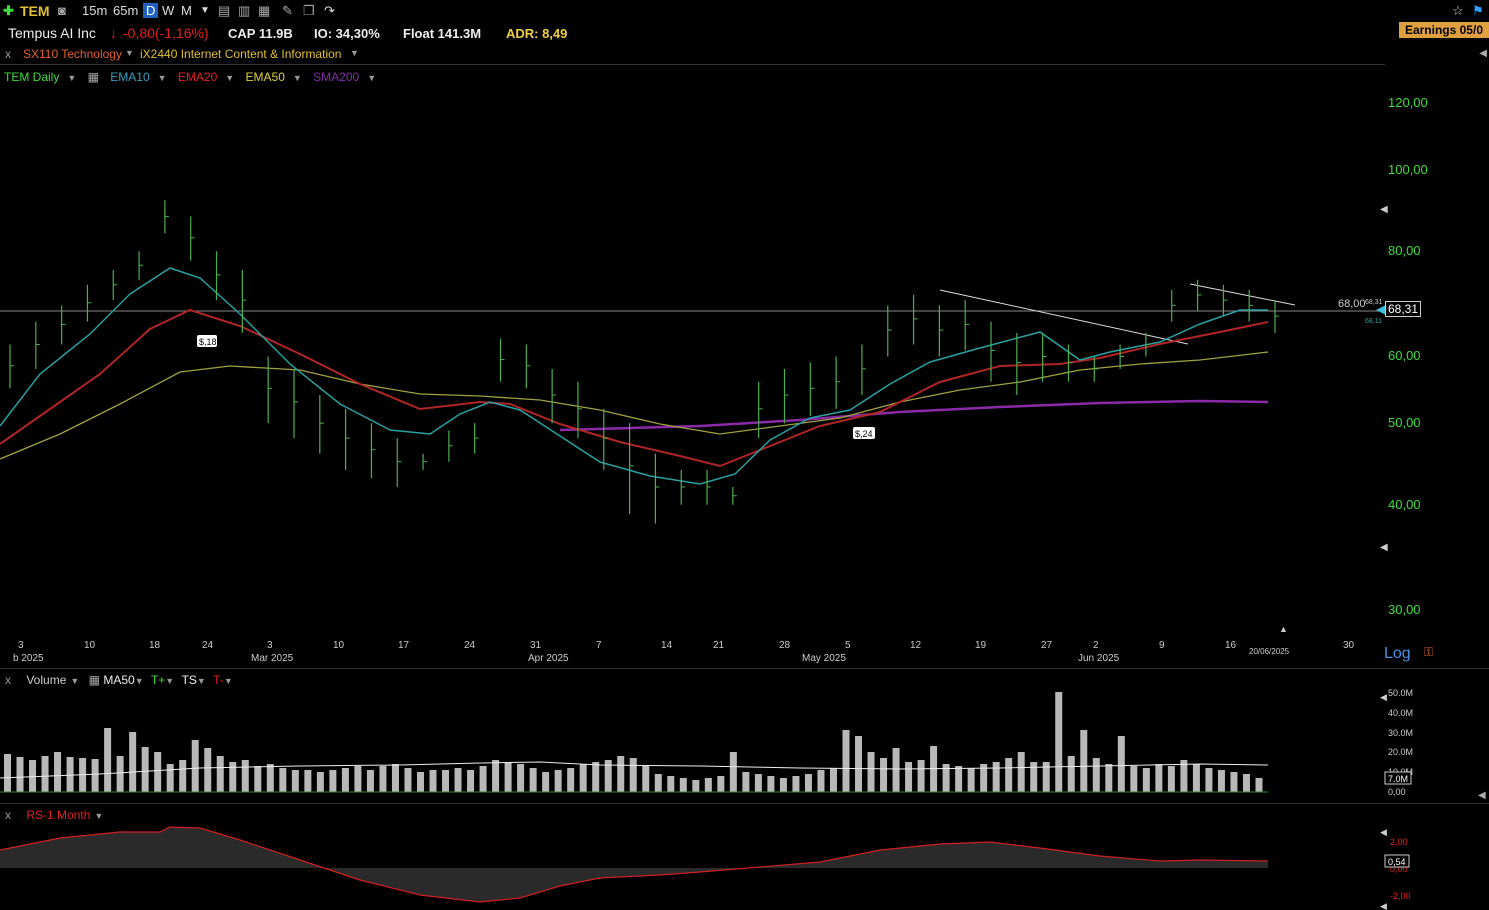 The width and height of the screenshot is (1489, 910). Describe the element at coordinates (21, 645) in the screenshot. I see `date-tick: 3` at that location.